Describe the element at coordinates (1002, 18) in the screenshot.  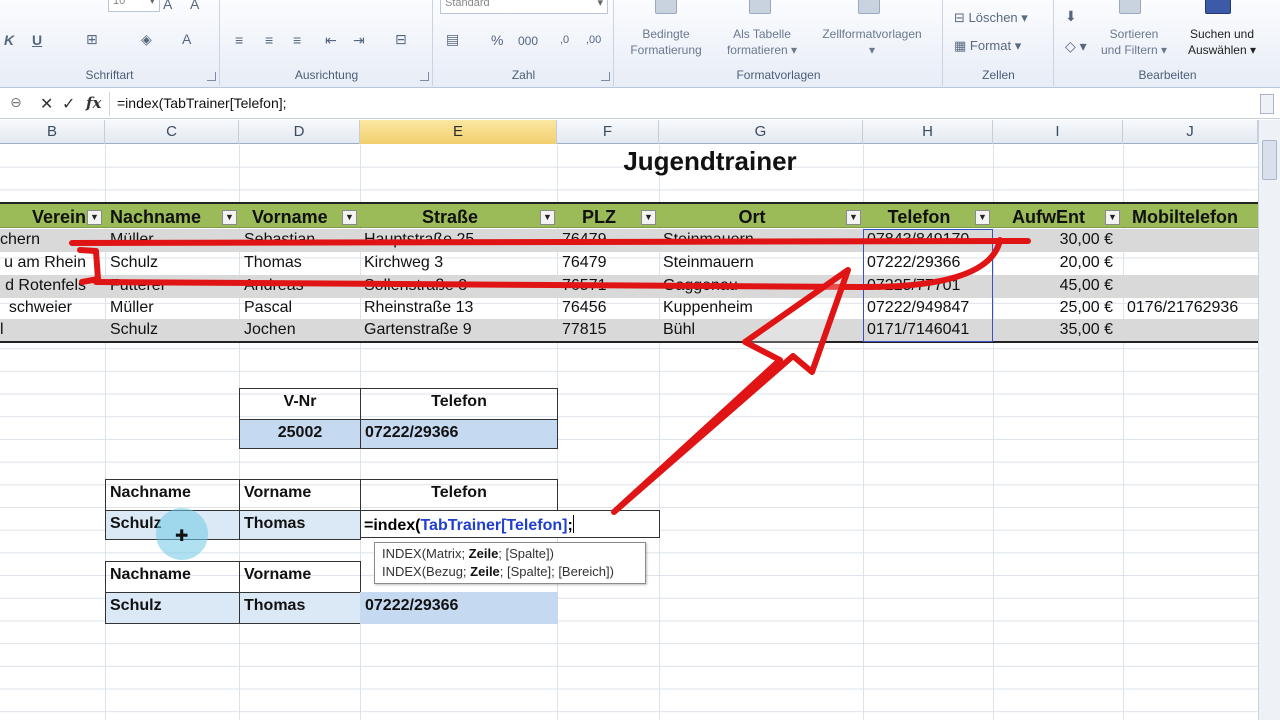
I see `delete-cells-button: ⊟ Löschen ▾` at that location.